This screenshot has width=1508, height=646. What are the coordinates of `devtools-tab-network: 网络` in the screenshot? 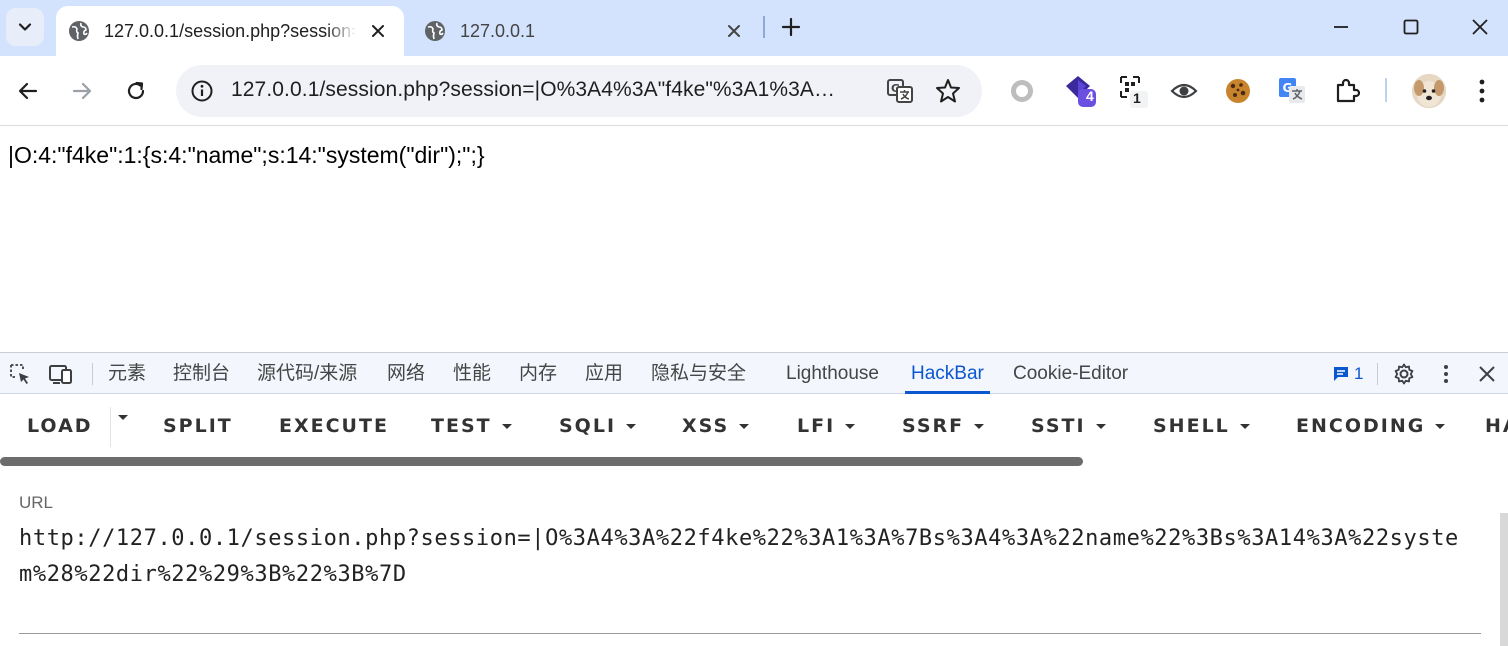 It's located at (406, 373).